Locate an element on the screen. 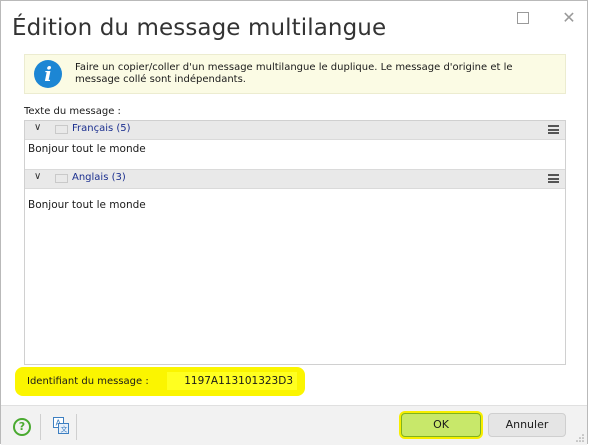 The image size is (589, 445). language-header-french: ∨ Français (5) is located at coordinates (295, 130).